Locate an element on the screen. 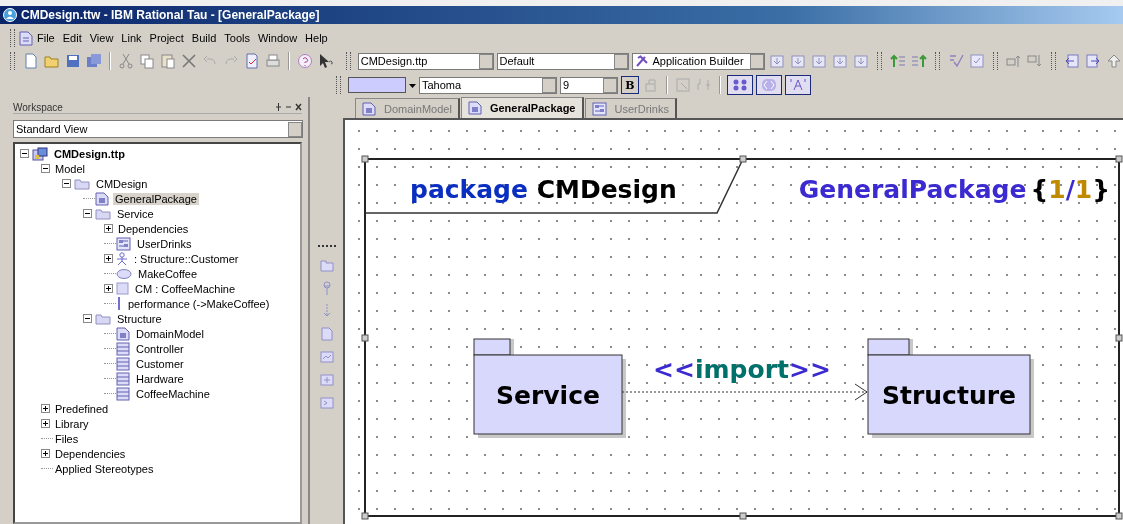 Image resolution: width=1123 pixels, height=524 pixels. menu-item: Build is located at coordinates (204, 38).